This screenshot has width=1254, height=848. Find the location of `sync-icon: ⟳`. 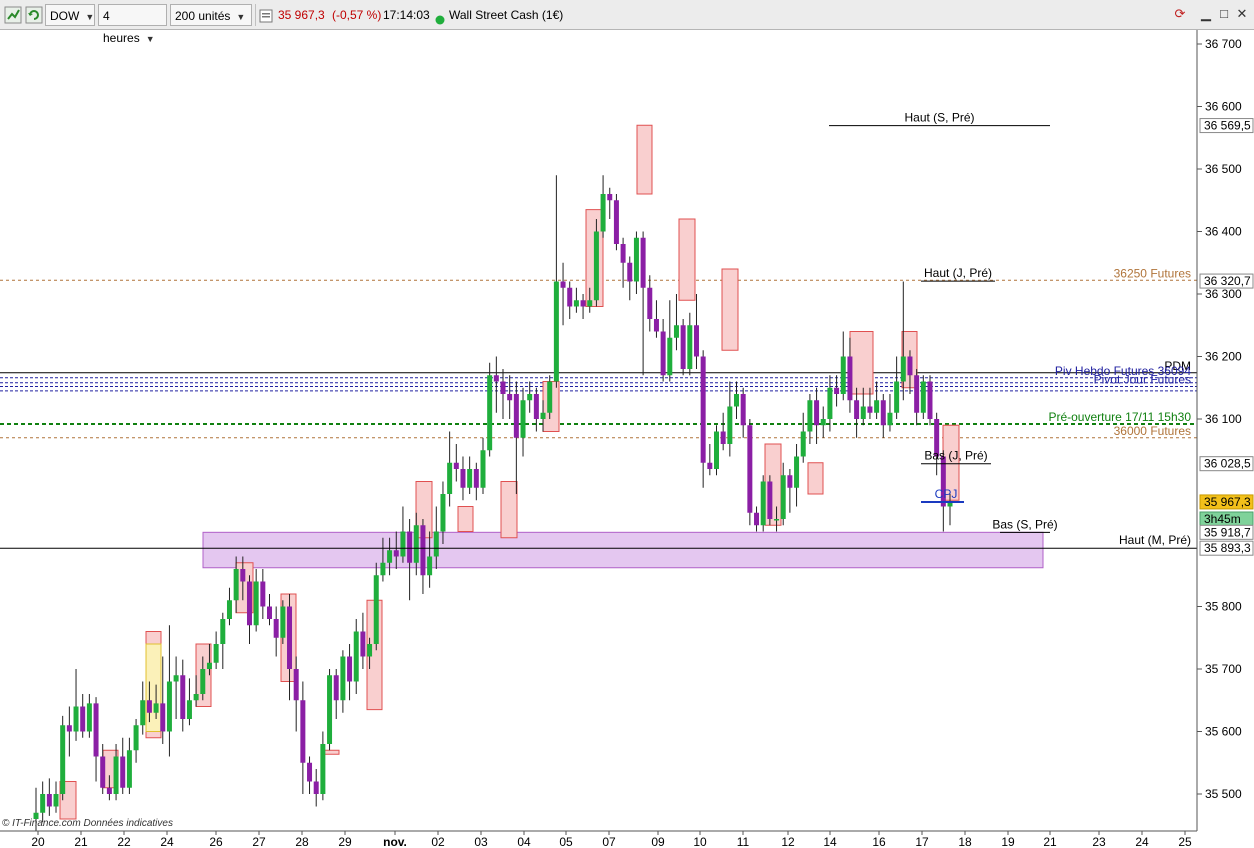

sync-icon: ⟳ is located at coordinates (1180, 14).